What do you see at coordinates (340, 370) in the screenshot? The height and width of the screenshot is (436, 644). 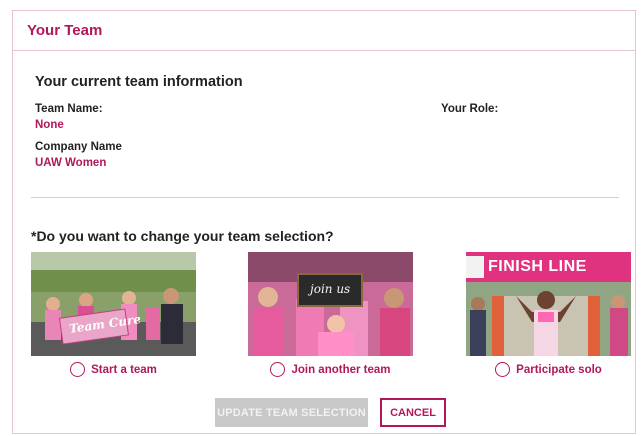 I see `join-team-label: Join another team` at bounding box center [340, 370].